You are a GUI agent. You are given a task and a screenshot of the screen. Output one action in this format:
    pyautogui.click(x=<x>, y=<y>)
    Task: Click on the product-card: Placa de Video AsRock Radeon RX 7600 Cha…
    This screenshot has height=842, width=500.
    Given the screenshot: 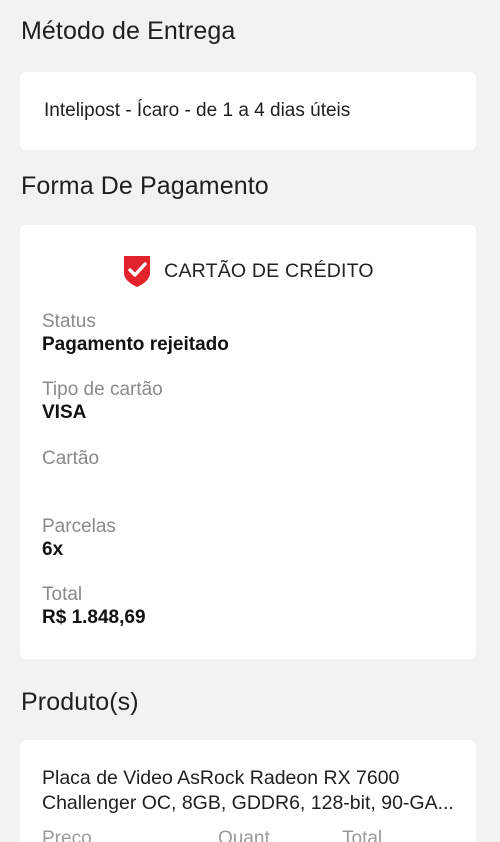 What is the action you would take?
    pyautogui.click(x=248, y=791)
    